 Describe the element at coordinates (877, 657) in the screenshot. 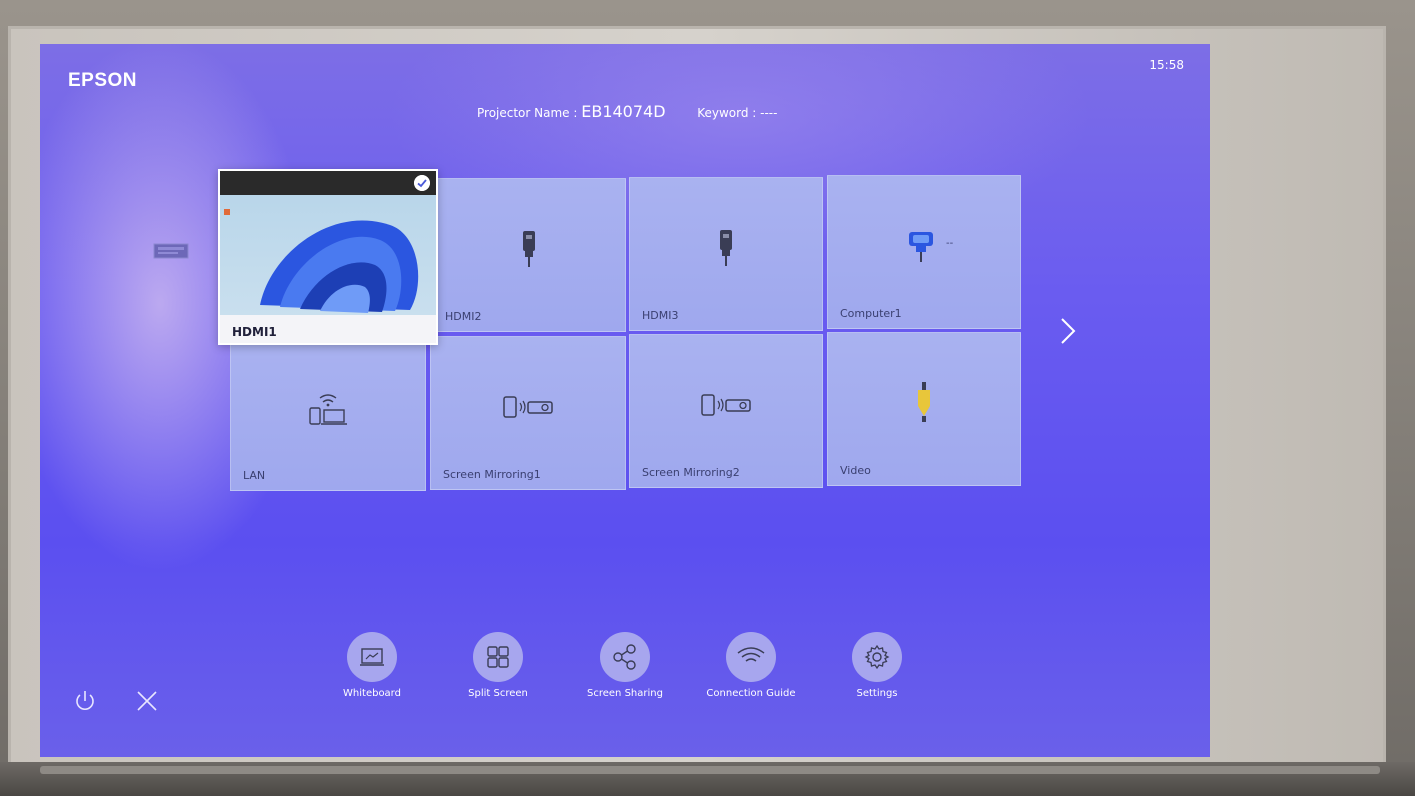

I see `gear-icon` at that location.